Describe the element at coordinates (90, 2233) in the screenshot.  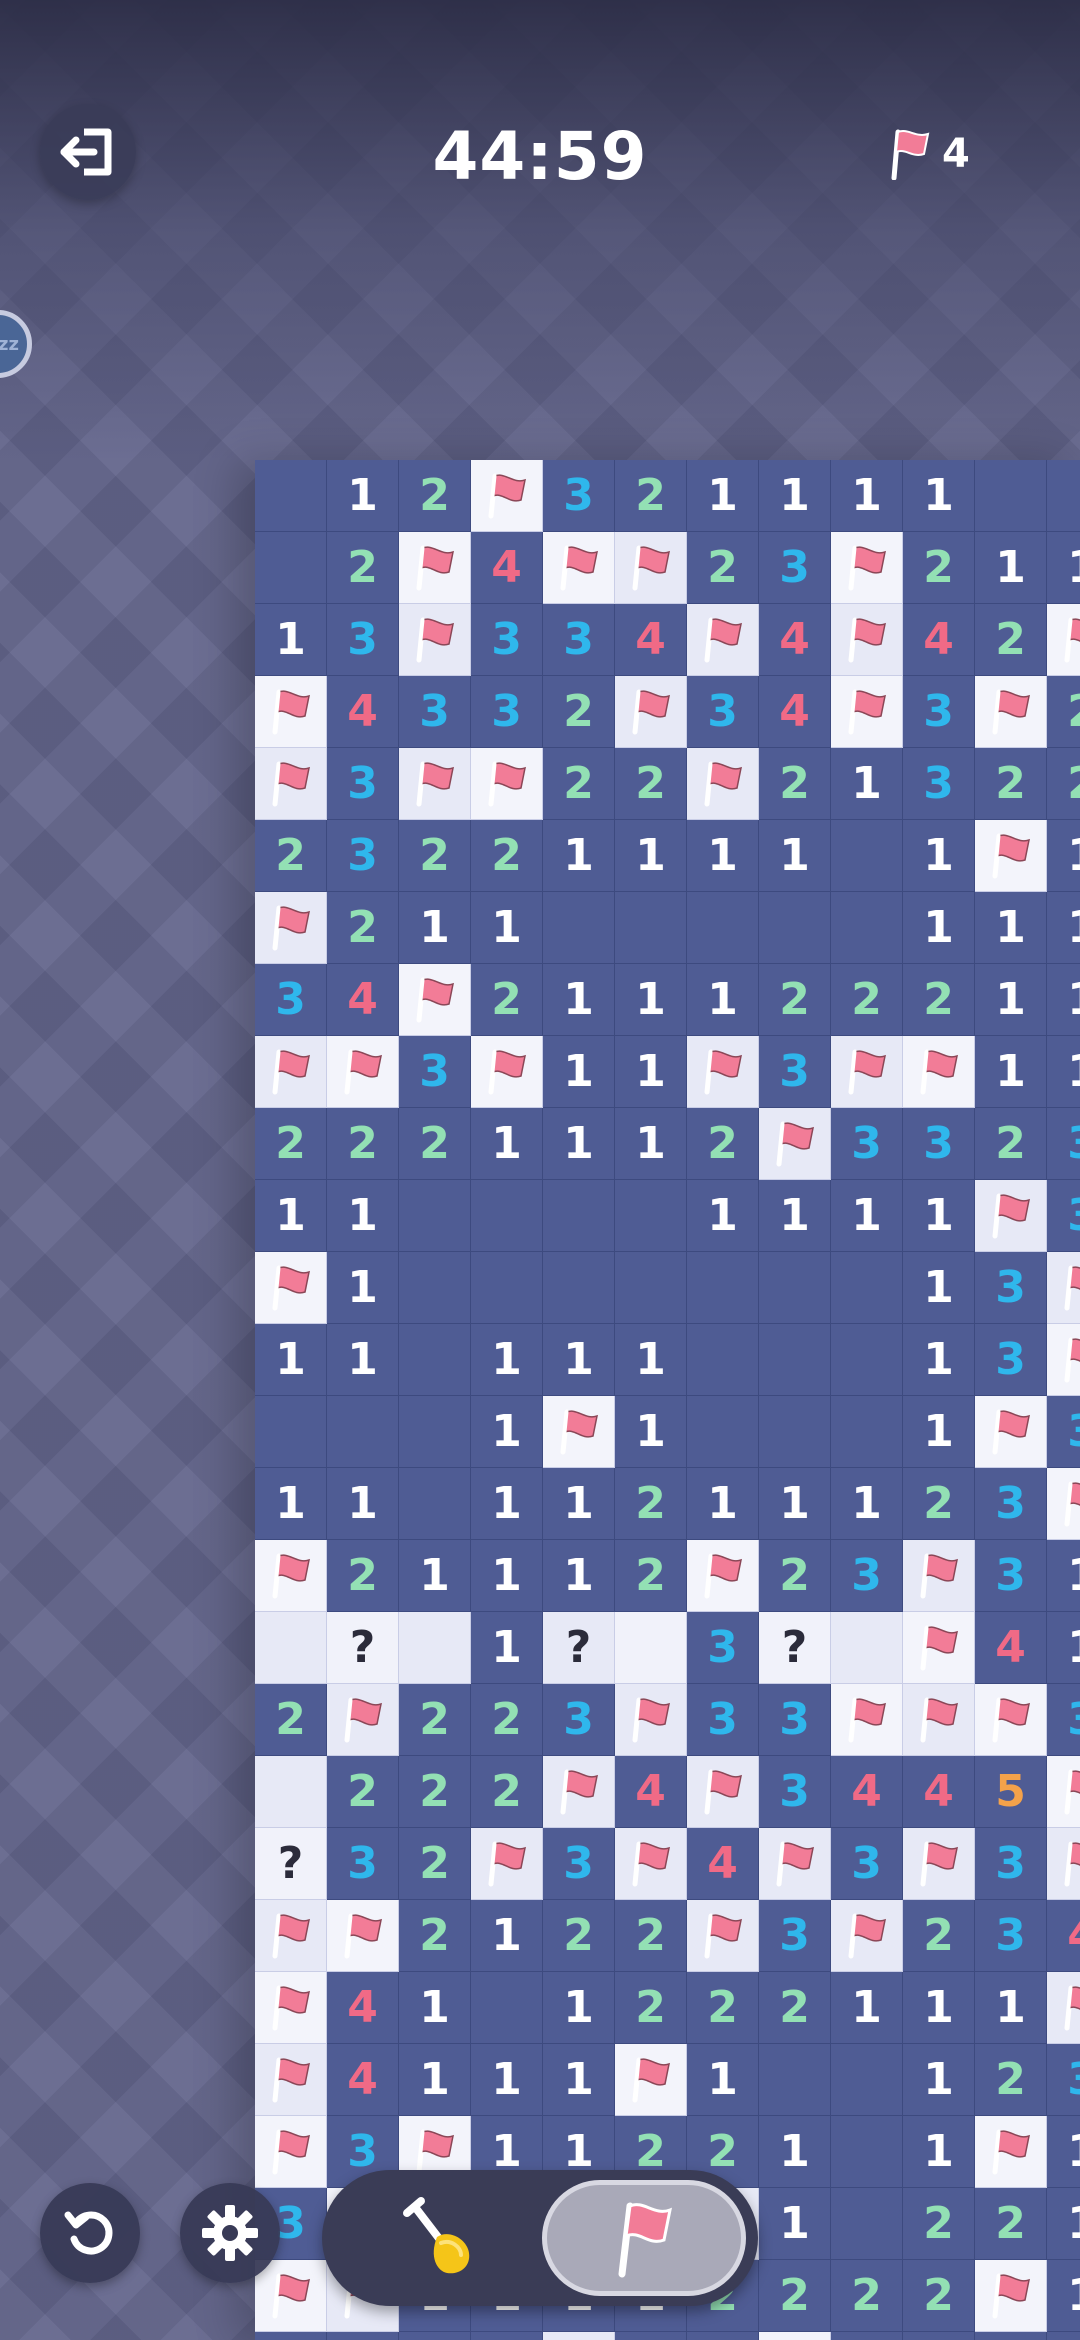
I see `restart-button` at that location.